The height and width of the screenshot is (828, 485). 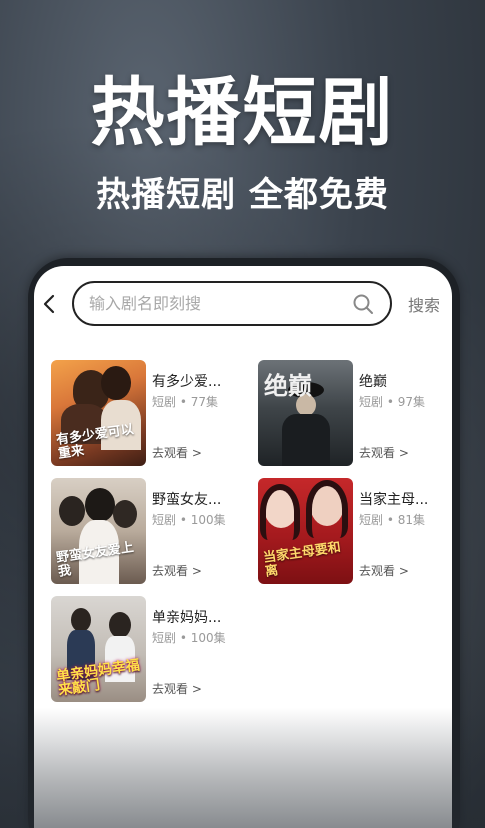 What do you see at coordinates (98, 531) in the screenshot?
I see `drama-poster: 野蛮女友爱上我` at bounding box center [98, 531].